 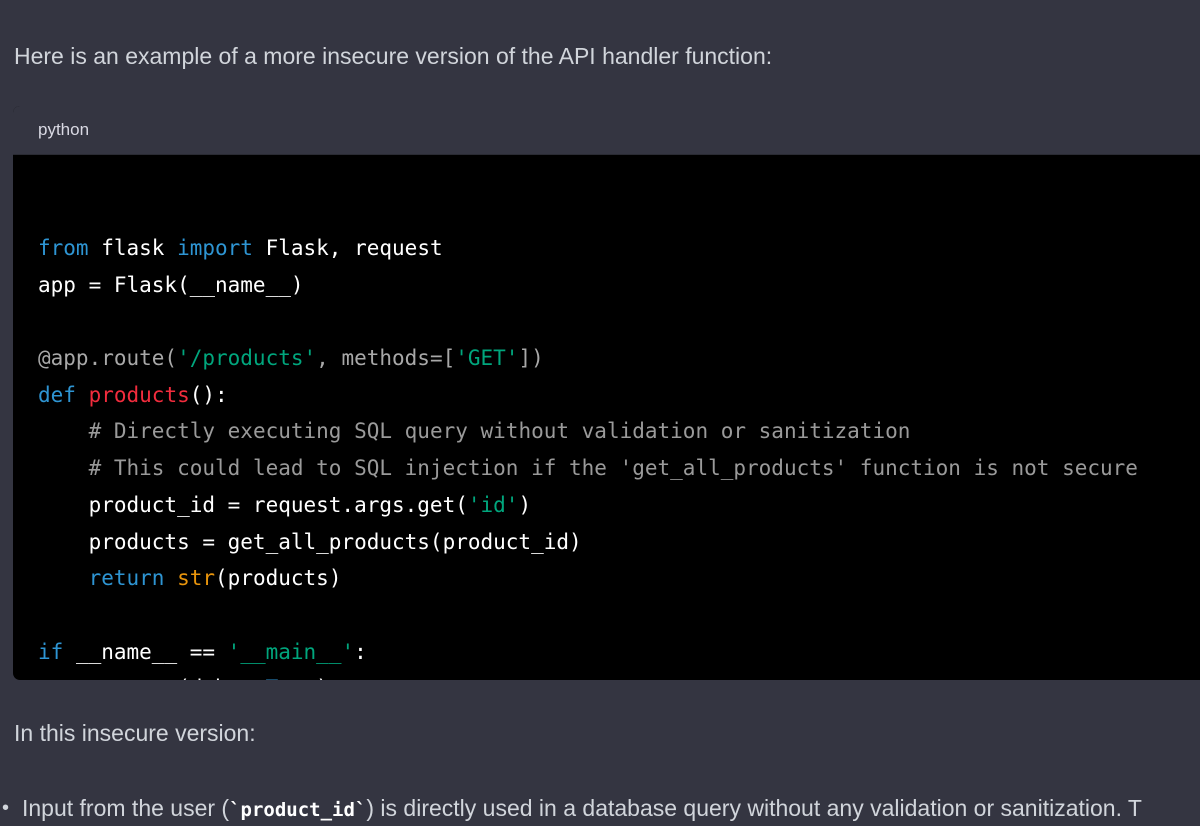 I want to click on code-token: '__main__', so click(x=291, y=651).